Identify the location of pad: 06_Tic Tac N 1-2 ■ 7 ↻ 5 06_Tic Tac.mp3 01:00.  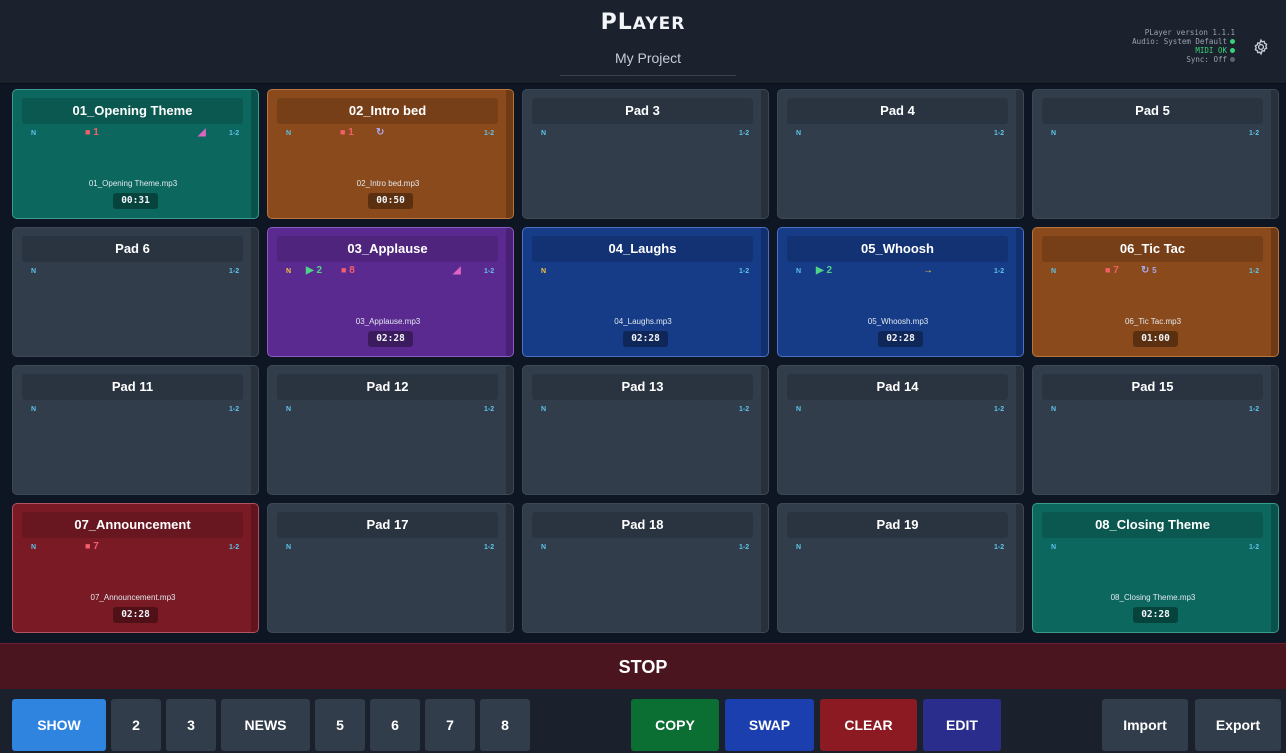
(1155, 292).